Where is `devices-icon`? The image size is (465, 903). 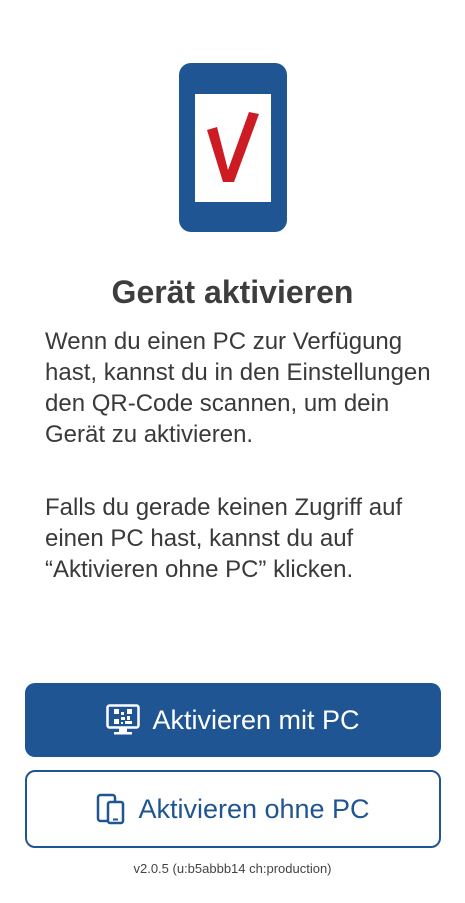
devices-icon is located at coordinates (111, 809).